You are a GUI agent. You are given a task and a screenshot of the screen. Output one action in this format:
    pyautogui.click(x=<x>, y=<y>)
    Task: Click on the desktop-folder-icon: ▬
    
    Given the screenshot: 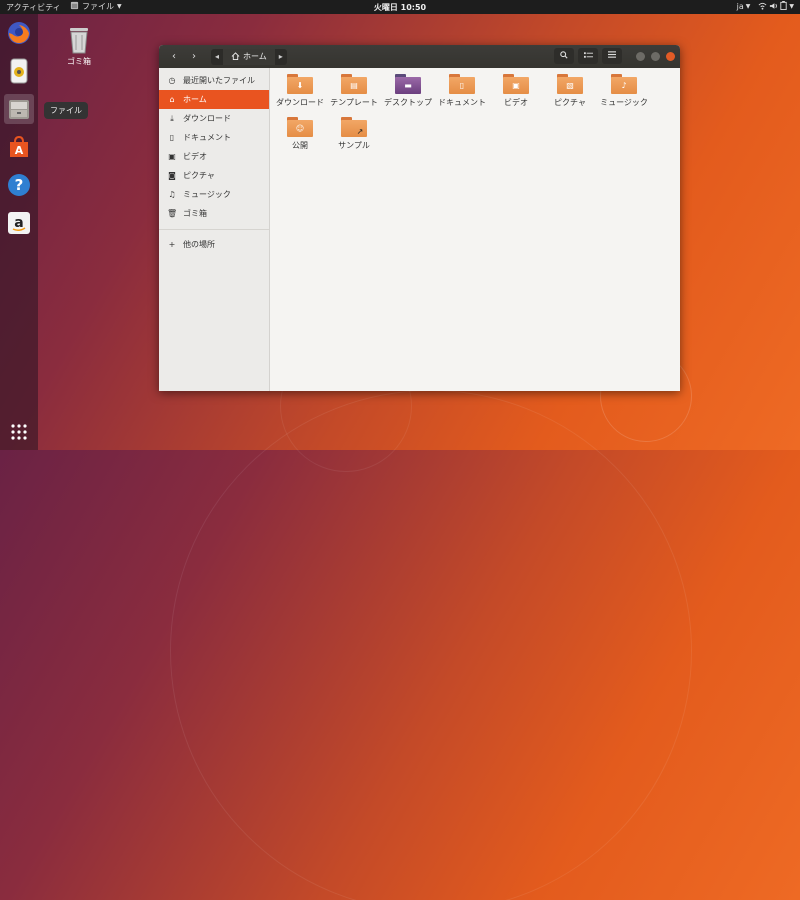 What is the action you would take?
    pyautogui.click(x=408, y=84)
    